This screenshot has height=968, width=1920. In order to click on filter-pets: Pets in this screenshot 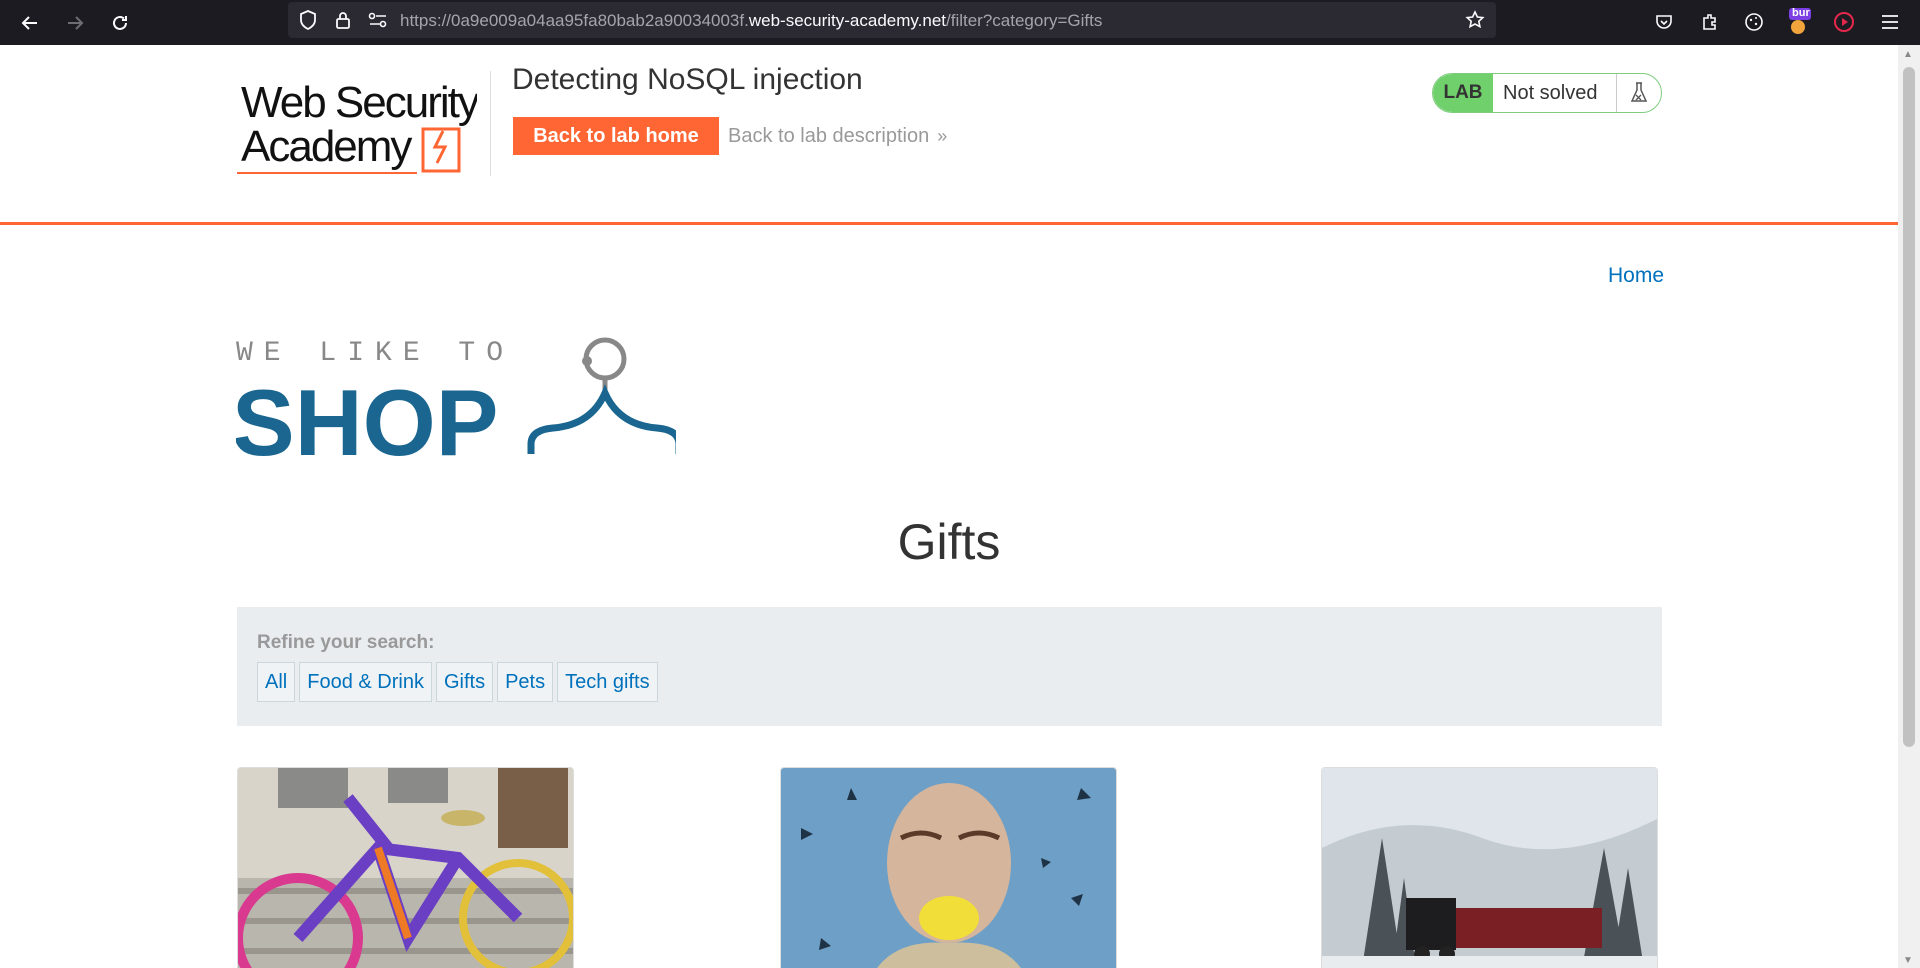, I will do `click(525, 682)`.